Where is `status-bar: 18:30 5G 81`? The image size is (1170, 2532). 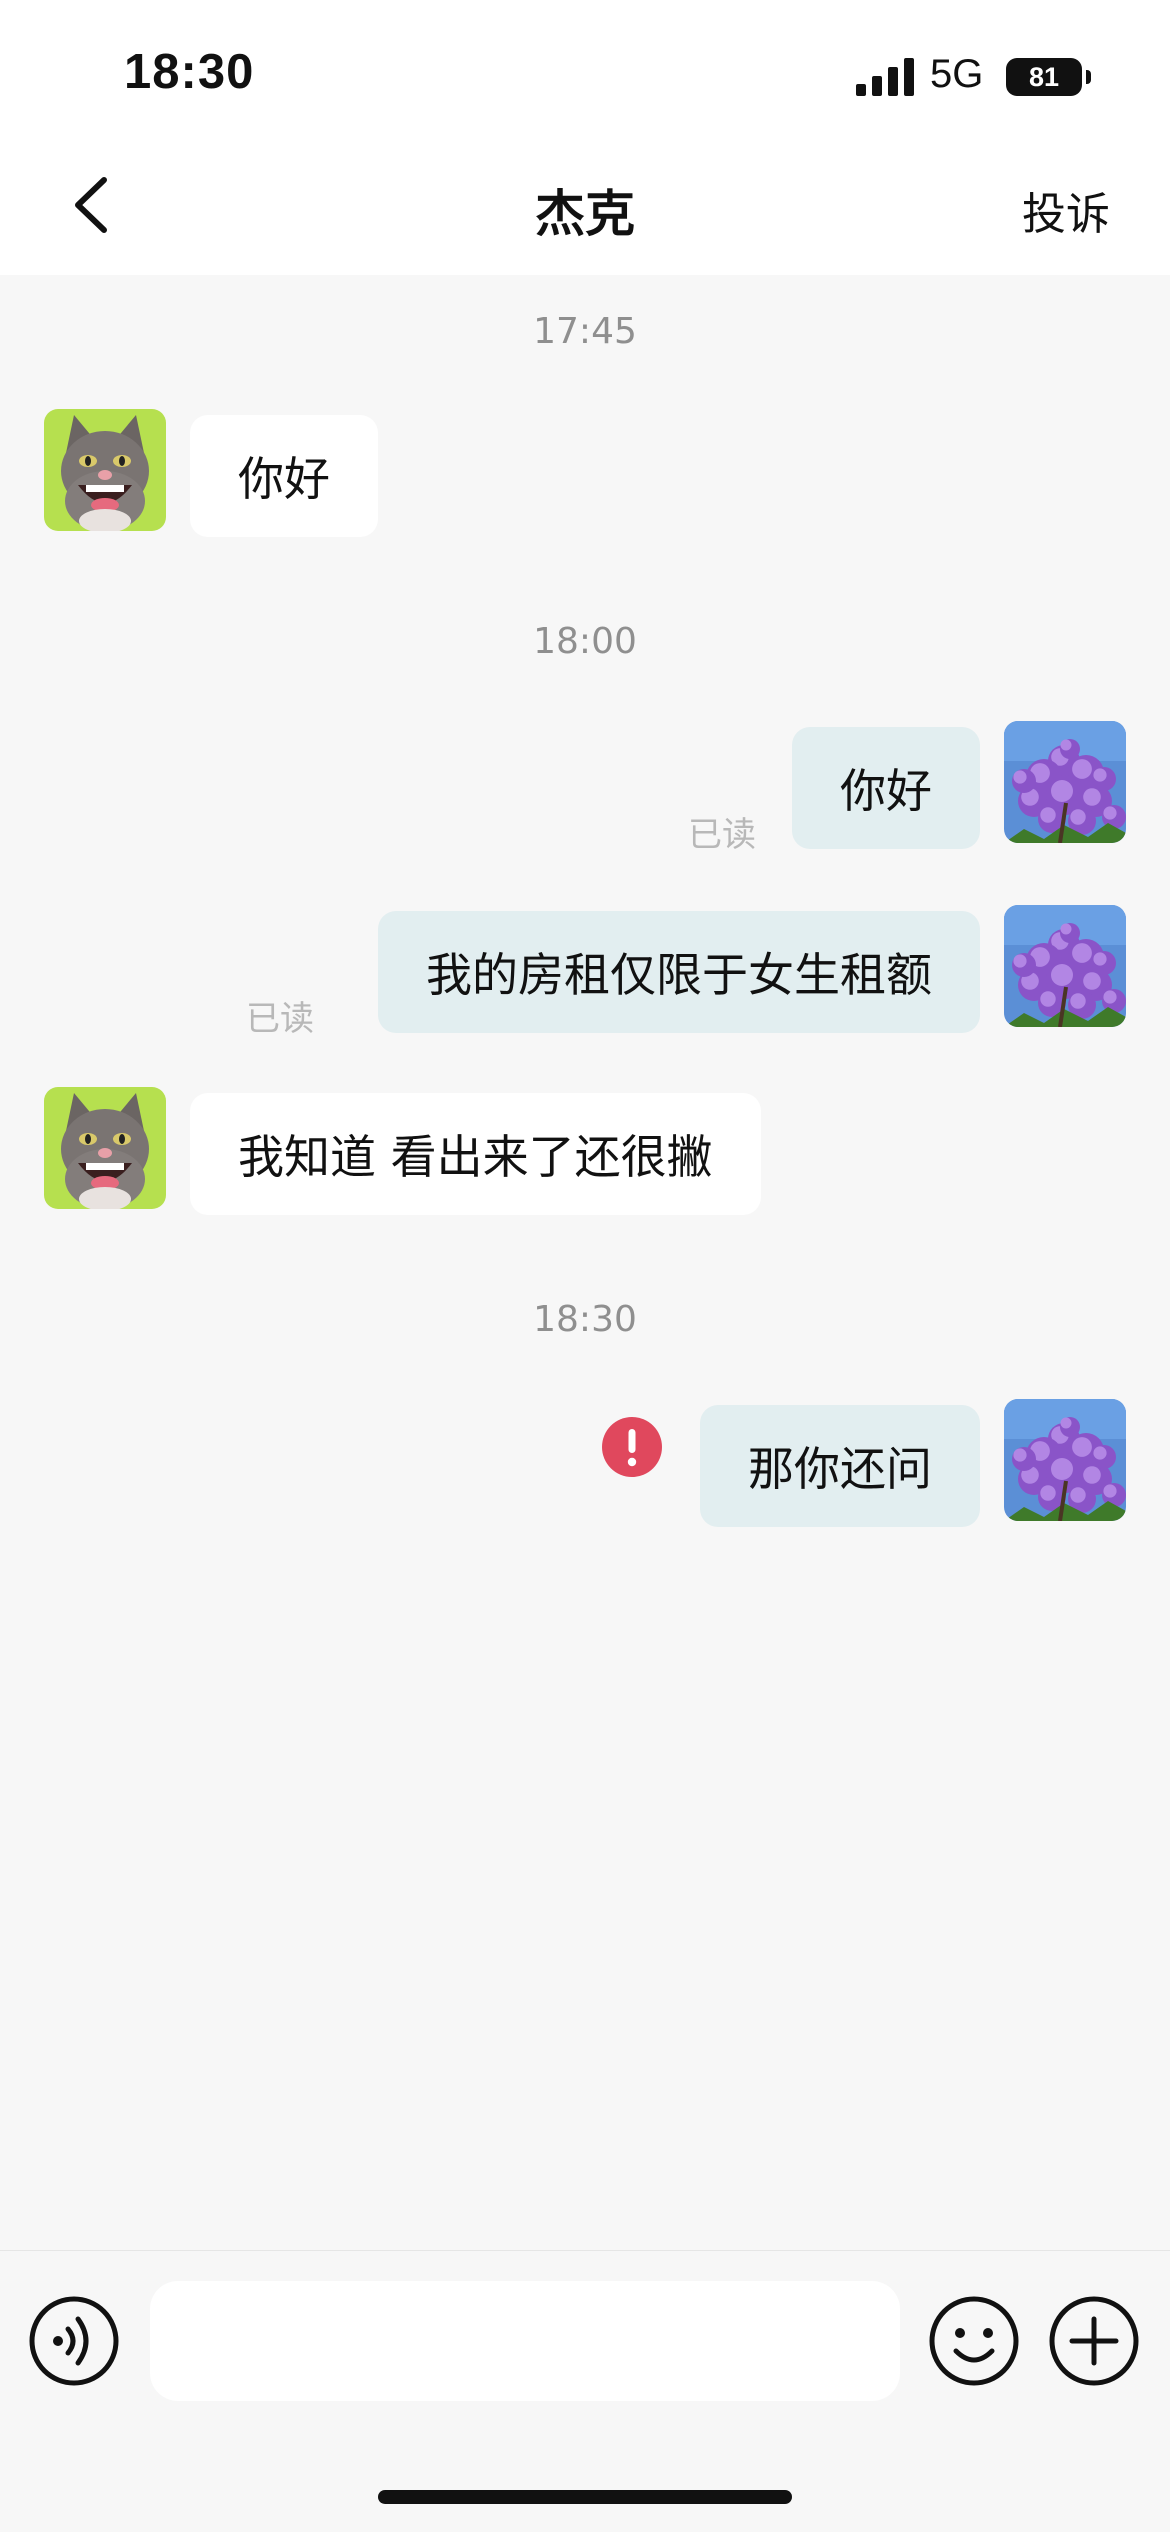
status-bar: 18:30 5G 81 is located at coordinates (585, 70).